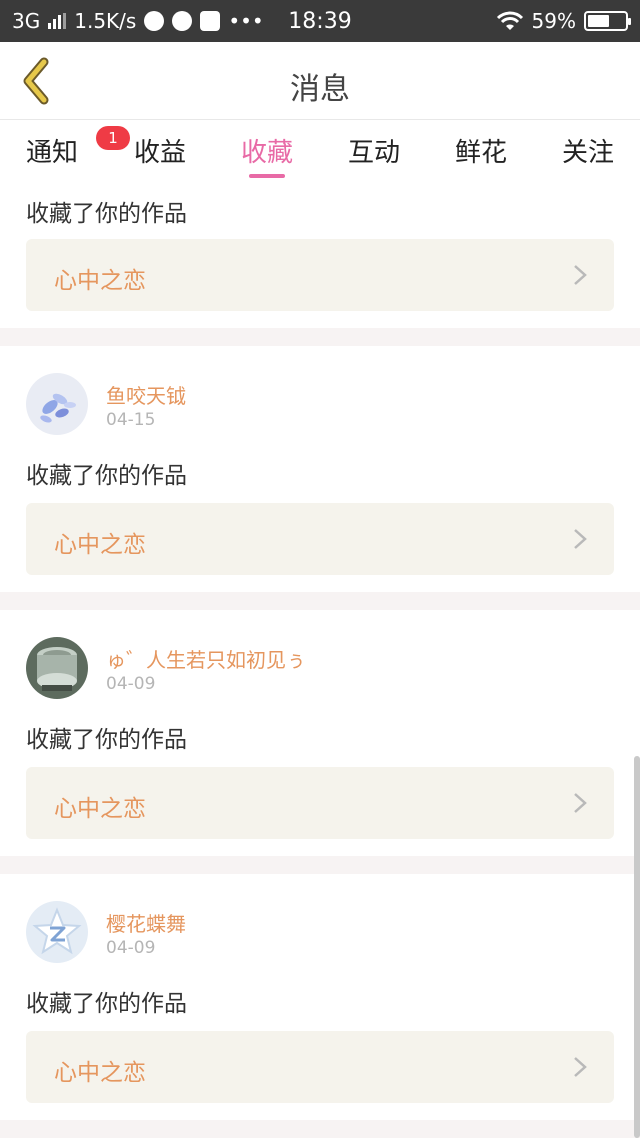  I want to click on tab-flowers: 鲜花, so click(481, 150).